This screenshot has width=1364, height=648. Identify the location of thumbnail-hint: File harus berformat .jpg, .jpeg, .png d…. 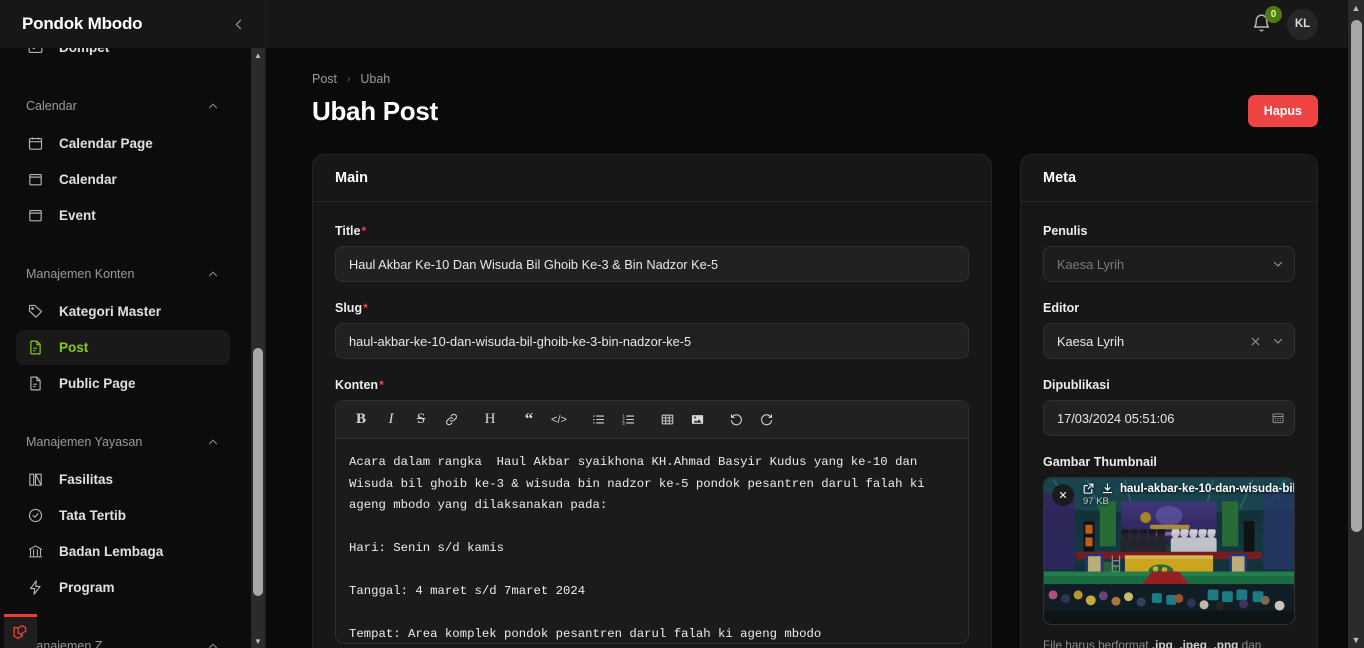
(1152, 643).